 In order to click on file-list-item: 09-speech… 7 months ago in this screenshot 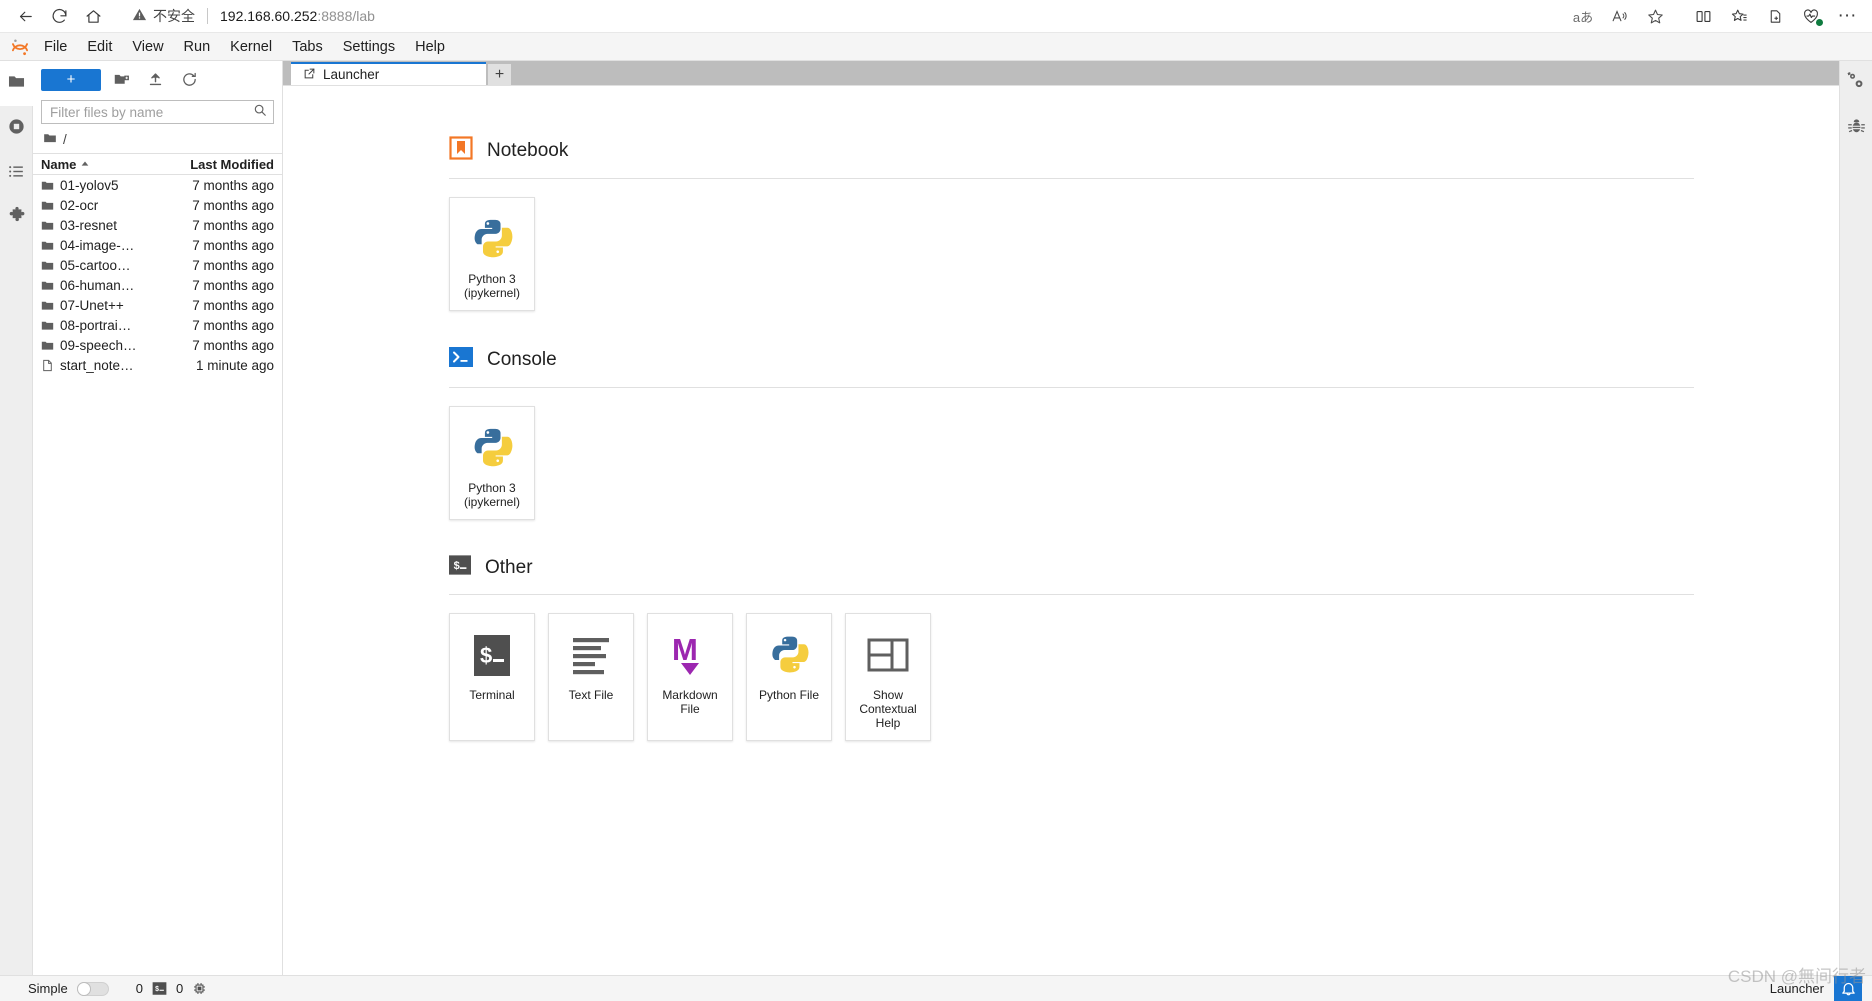, I will do `click(157, 345)`.